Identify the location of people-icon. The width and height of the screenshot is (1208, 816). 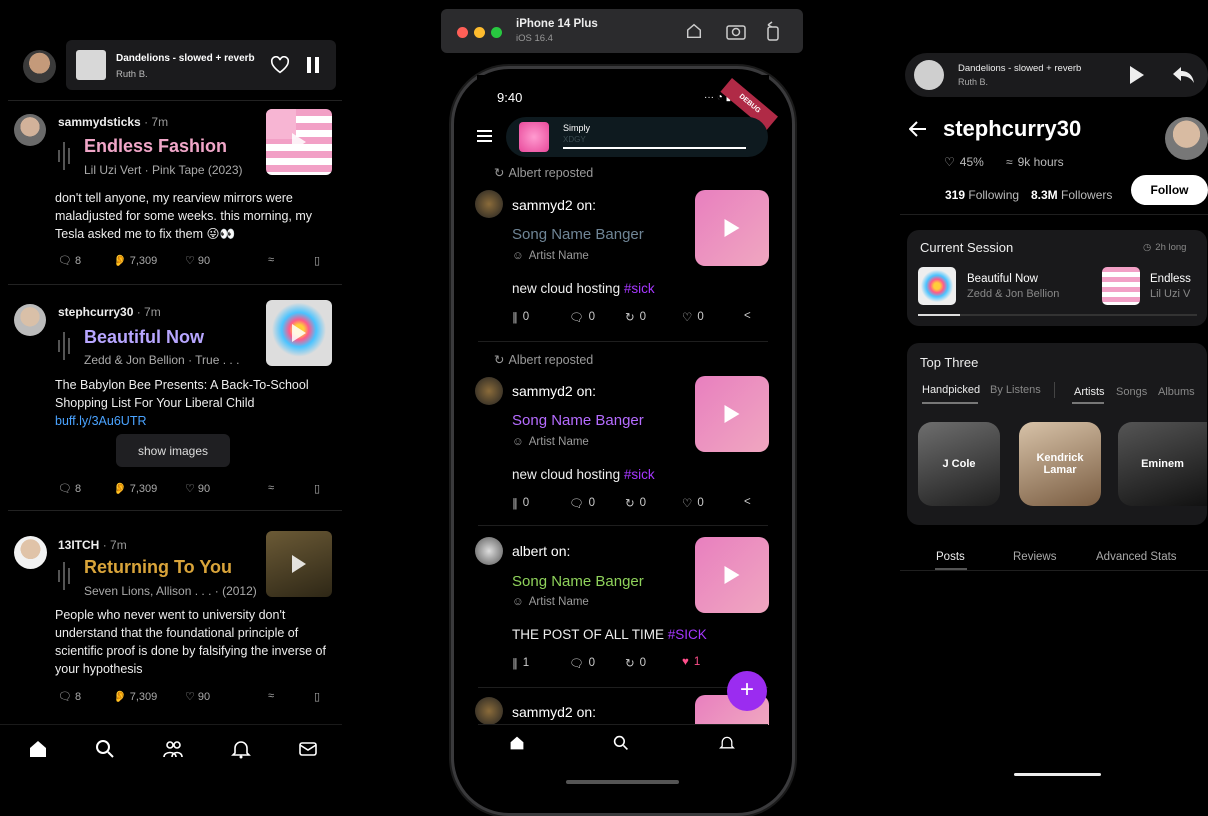
(173, 749).